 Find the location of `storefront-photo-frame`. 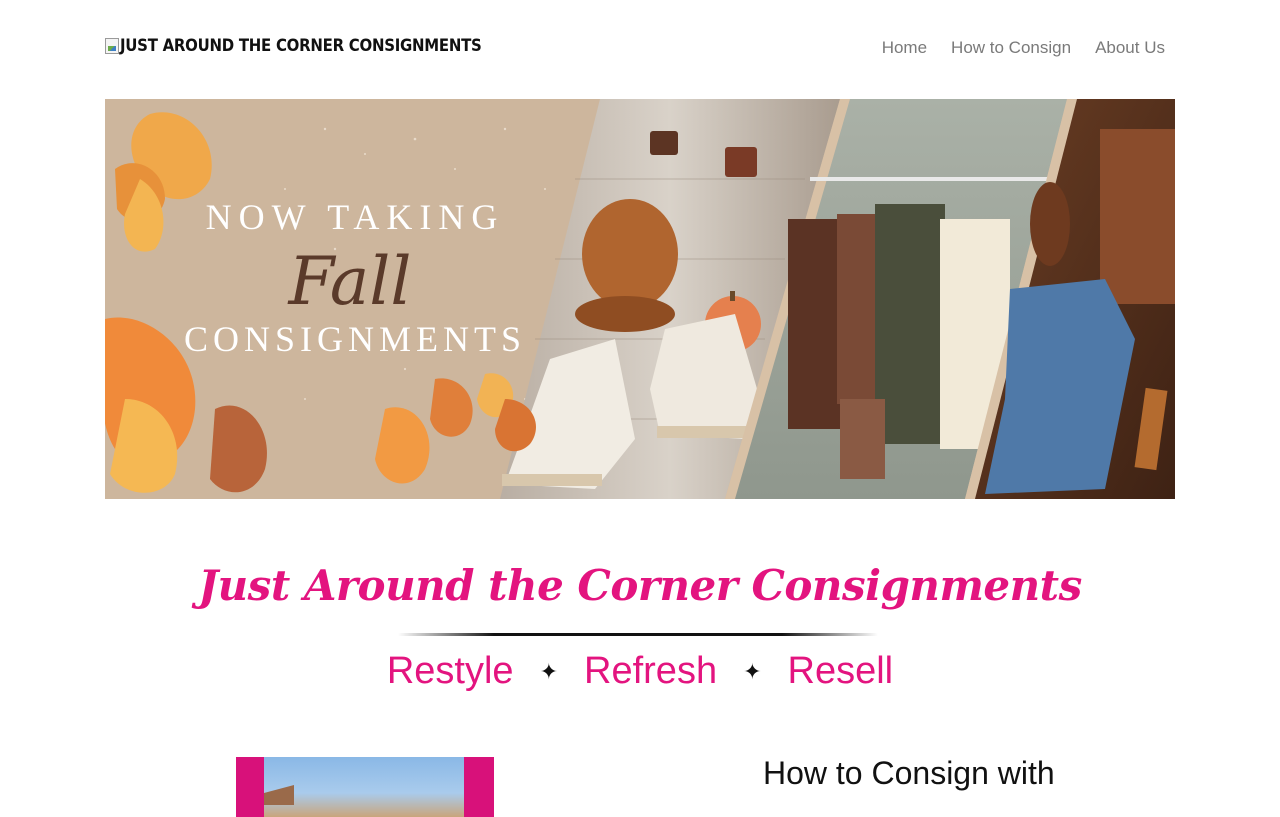

storefront-photo-frame is located at coordinates (365, 787).